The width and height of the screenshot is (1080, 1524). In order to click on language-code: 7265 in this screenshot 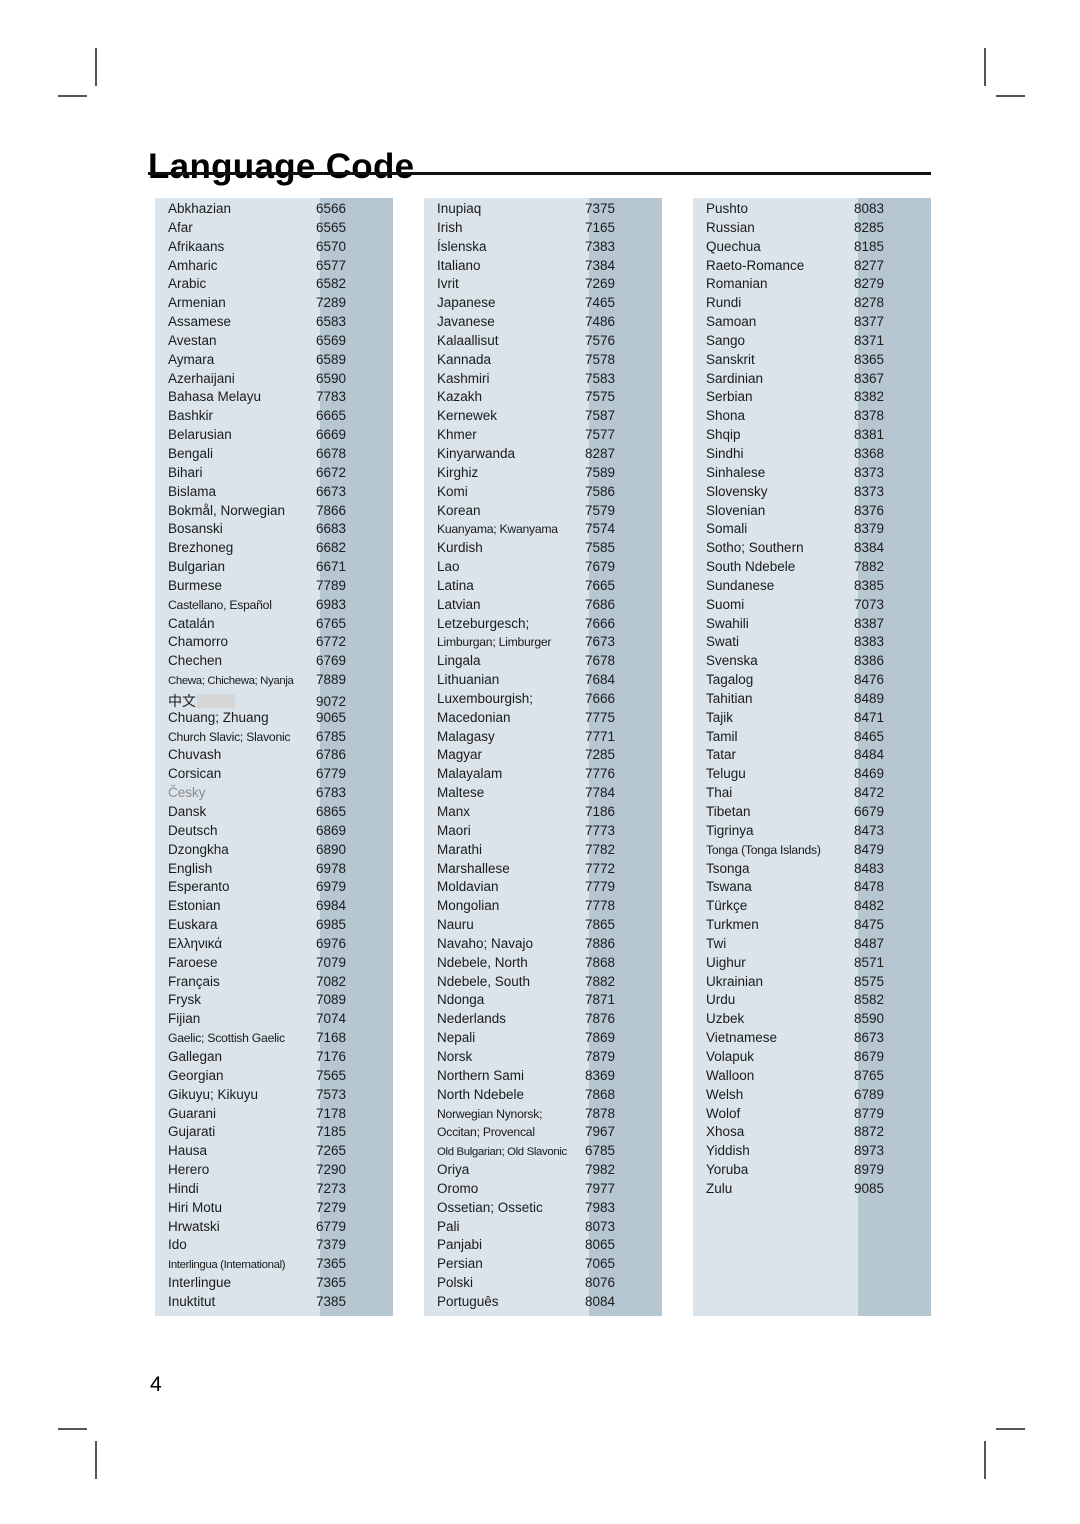, I will do `click(331, 1151)`.